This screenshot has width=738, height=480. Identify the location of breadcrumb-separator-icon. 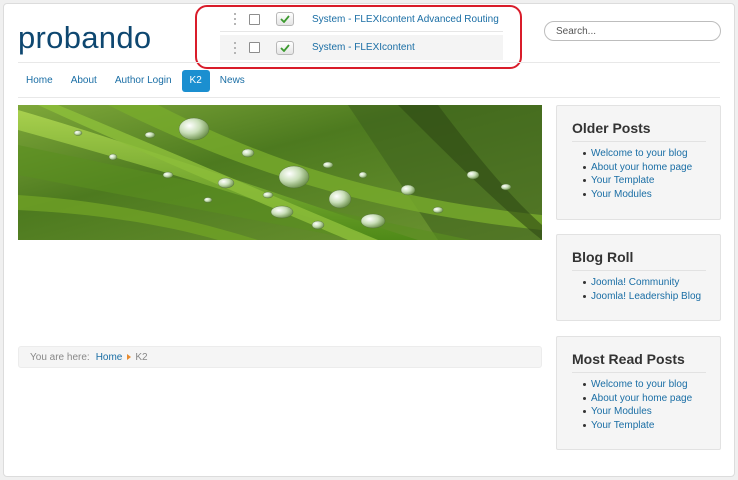
(129, 357).